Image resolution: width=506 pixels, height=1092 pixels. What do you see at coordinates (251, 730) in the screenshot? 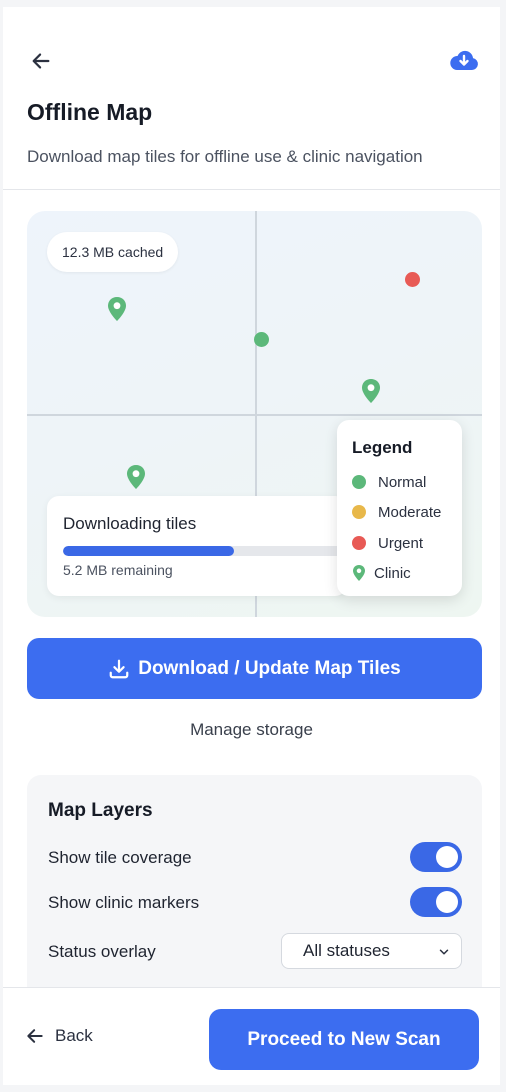
I see `manage-storage-link: Manage storage` at bounding box center [251, 730].